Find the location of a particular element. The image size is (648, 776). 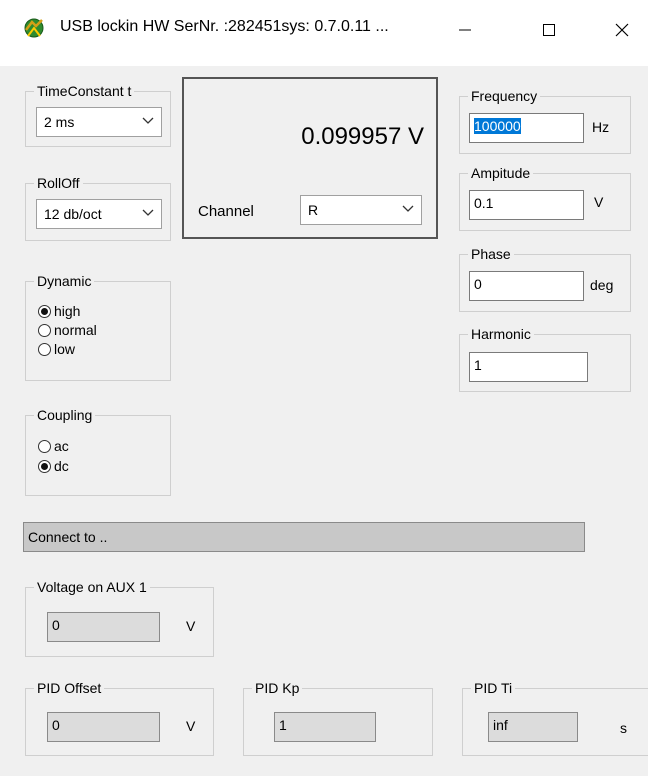

pid-kp-value: 1 is located at coordinates (283, 725).